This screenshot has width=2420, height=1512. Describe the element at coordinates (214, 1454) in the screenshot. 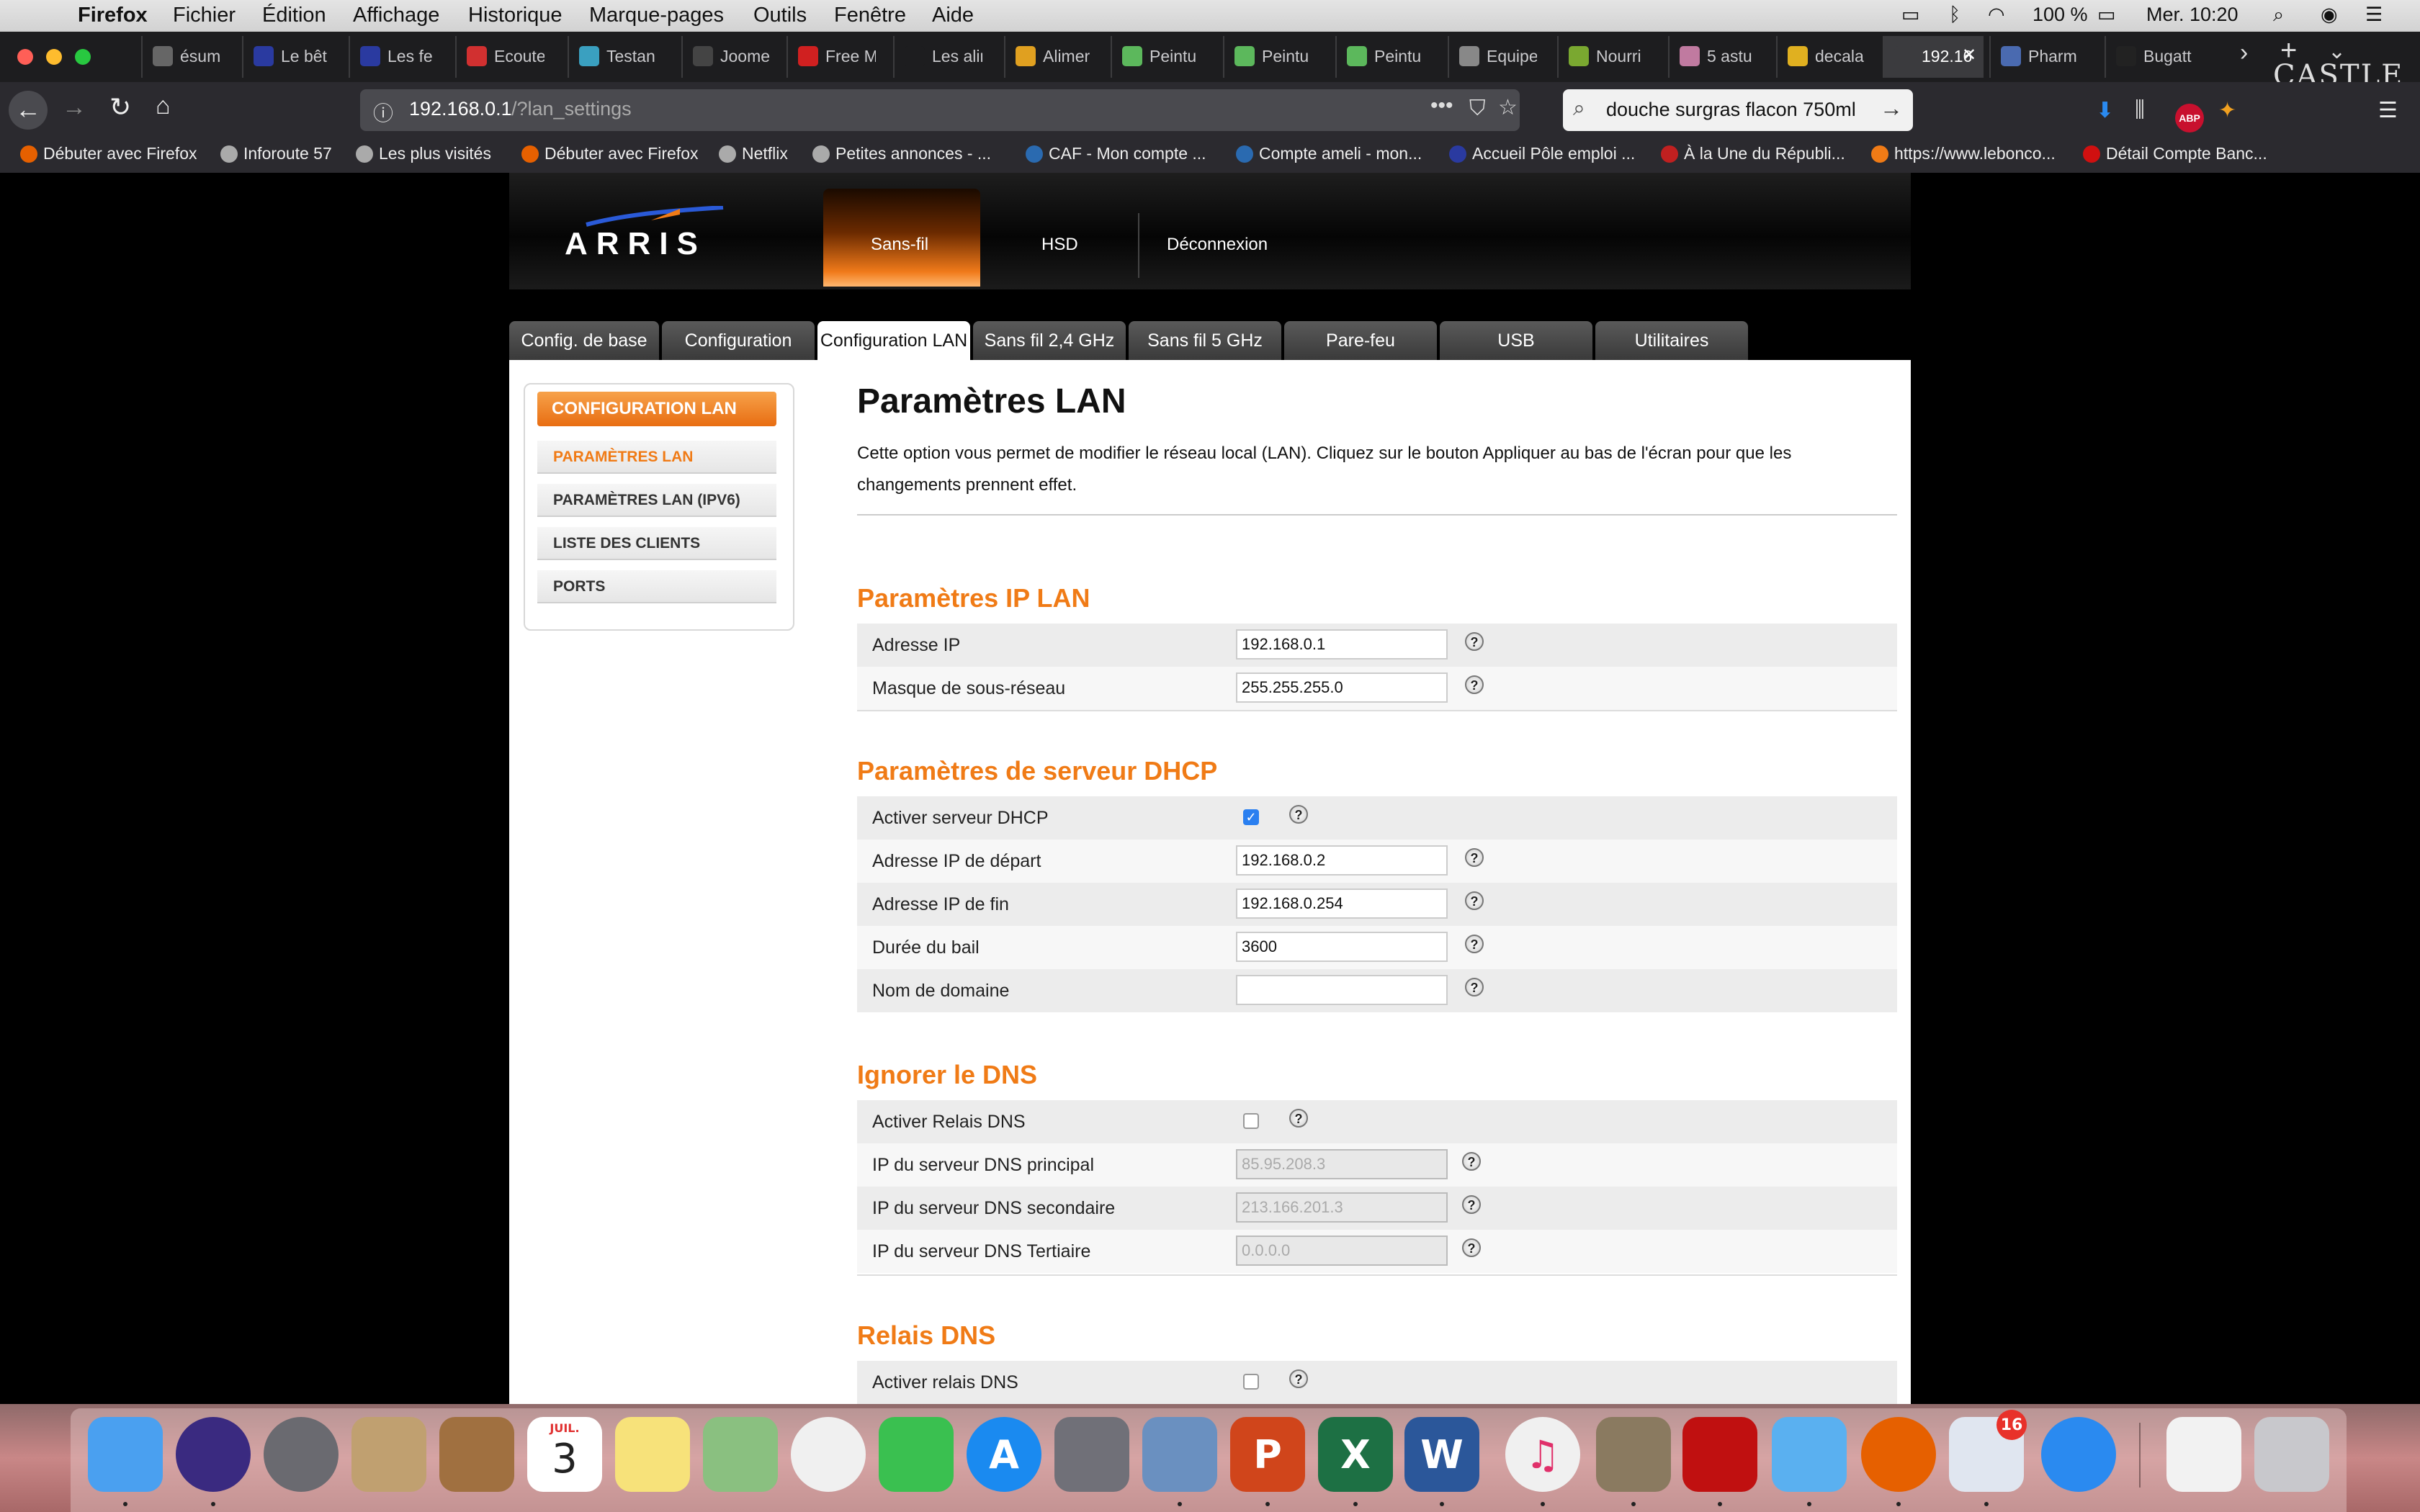

I see `siri-icon` at that location.